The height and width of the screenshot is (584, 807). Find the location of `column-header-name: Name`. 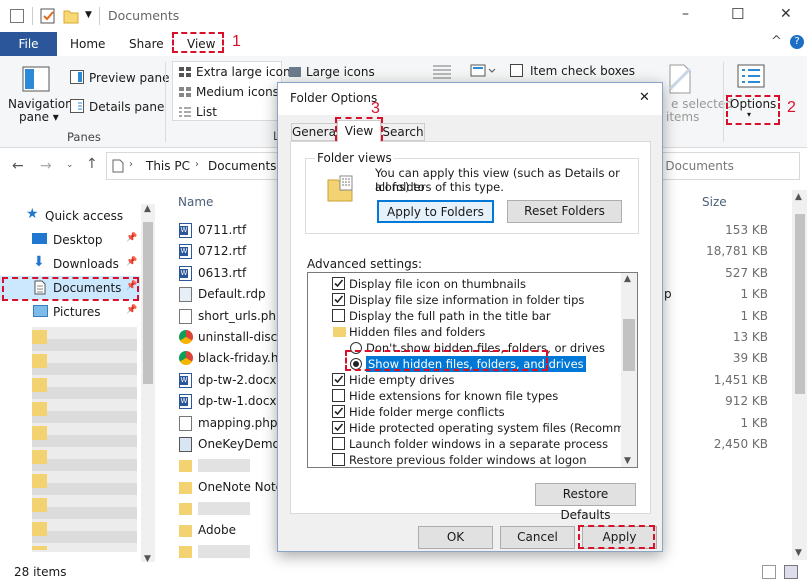

column-header-name: Name is located at coordinates (195, 202).